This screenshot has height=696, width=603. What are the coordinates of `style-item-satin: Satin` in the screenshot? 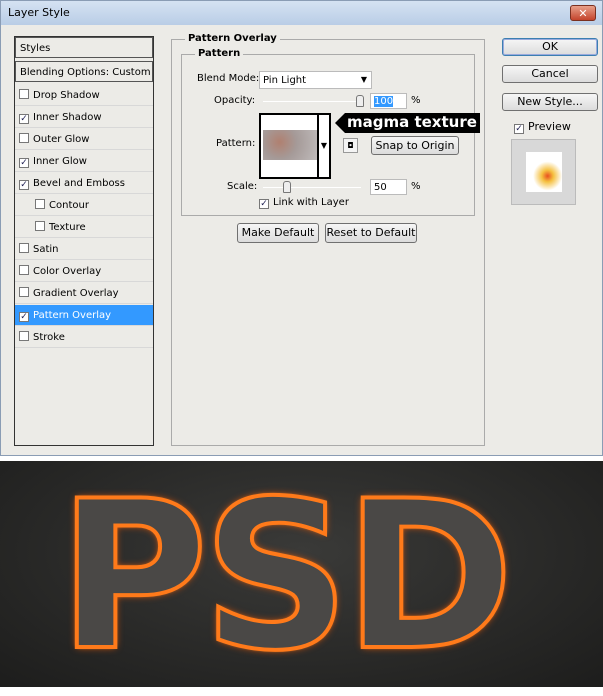 It's located at (84, 249).